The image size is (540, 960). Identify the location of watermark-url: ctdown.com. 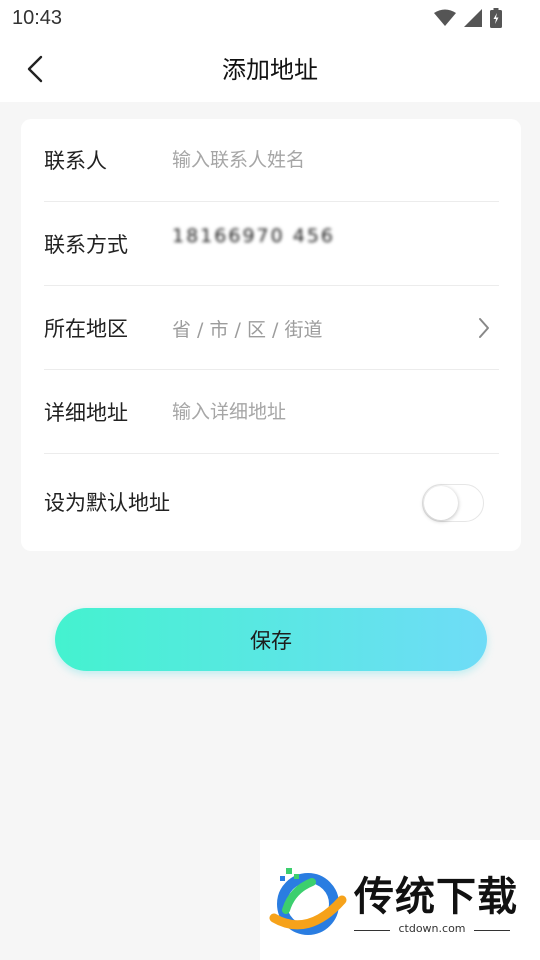
(432, 928).